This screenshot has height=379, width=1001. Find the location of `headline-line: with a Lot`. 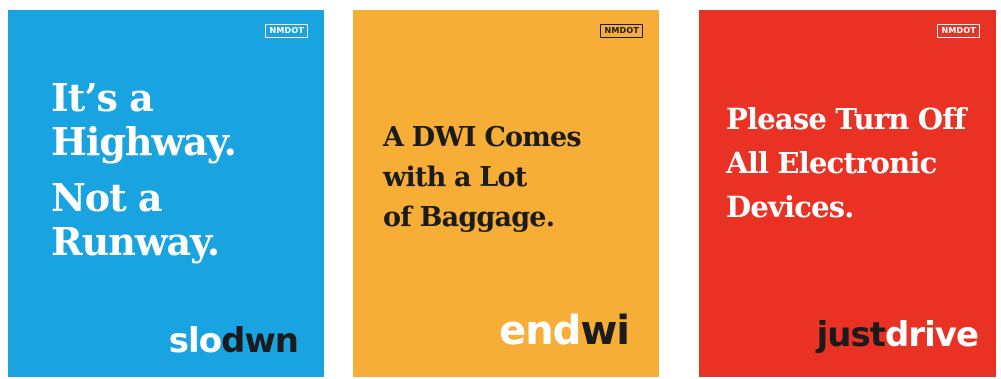

headline-line: with a Lot is located at coordinates (455, 177).